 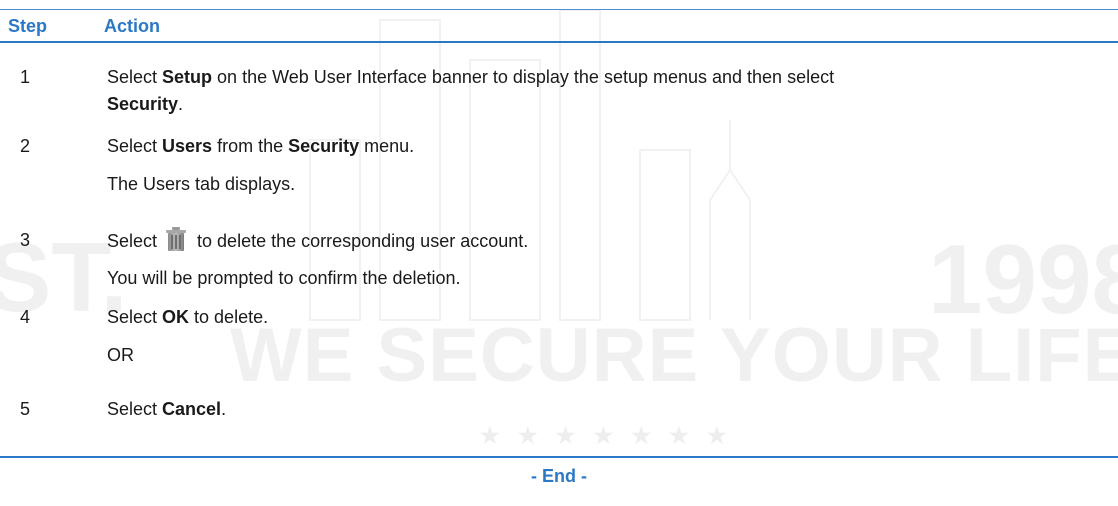 What do you see at coordinates (229, 317) in the screenshot?
I see `step-text-part: to delete.` at bounding box center [229, 317].